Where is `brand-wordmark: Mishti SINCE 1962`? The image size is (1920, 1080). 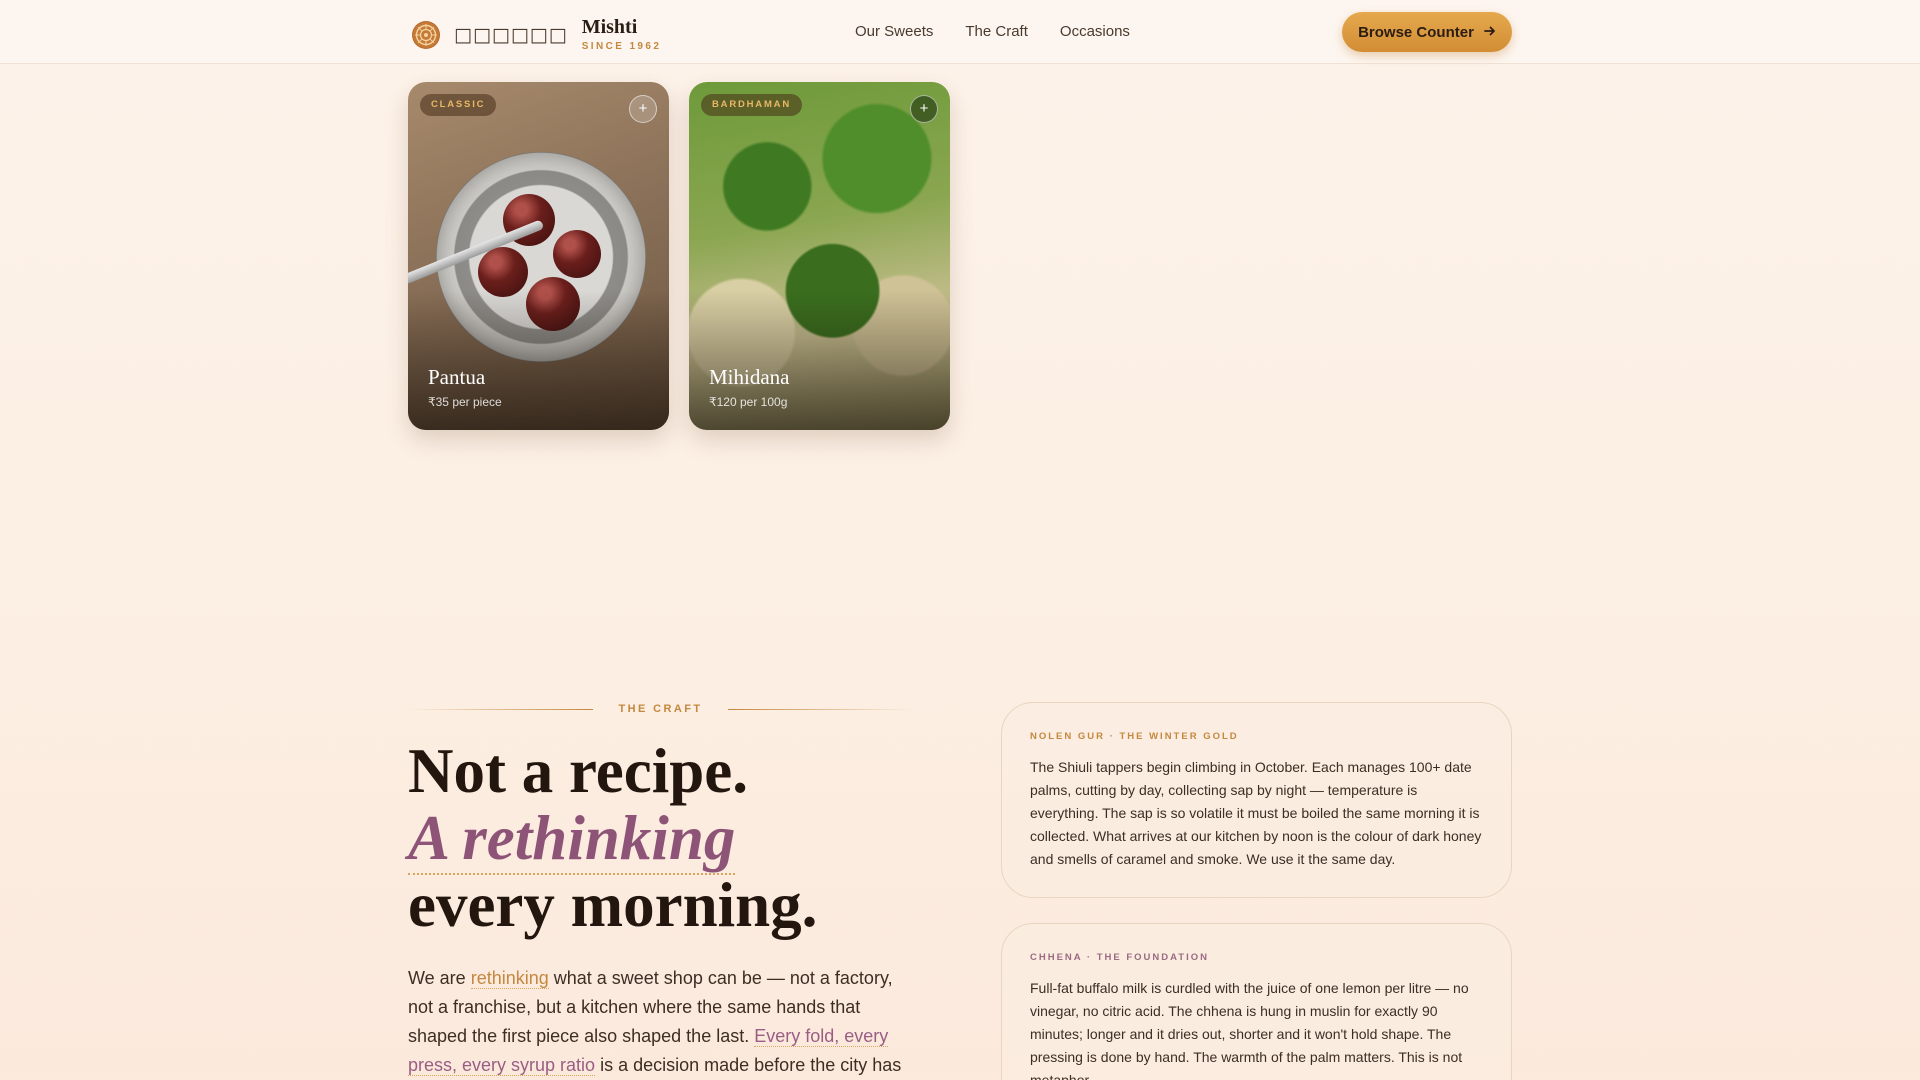 brand-wordmark: Mishti SINCE 1962 is located at coordinates (622, 34).